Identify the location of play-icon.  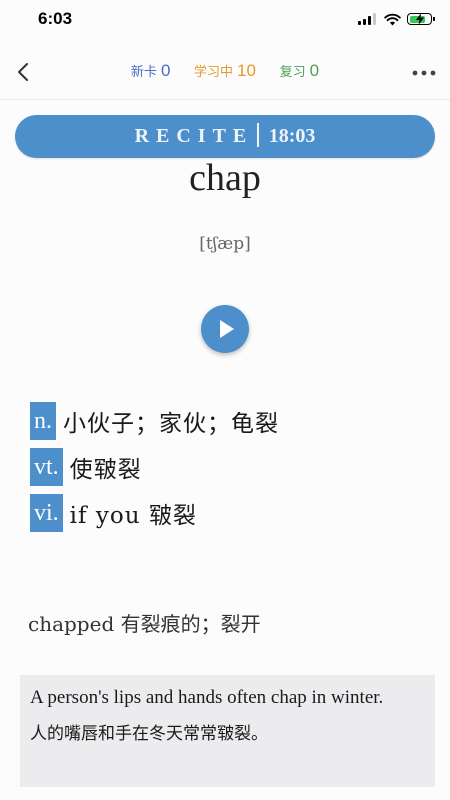
(227, 329).